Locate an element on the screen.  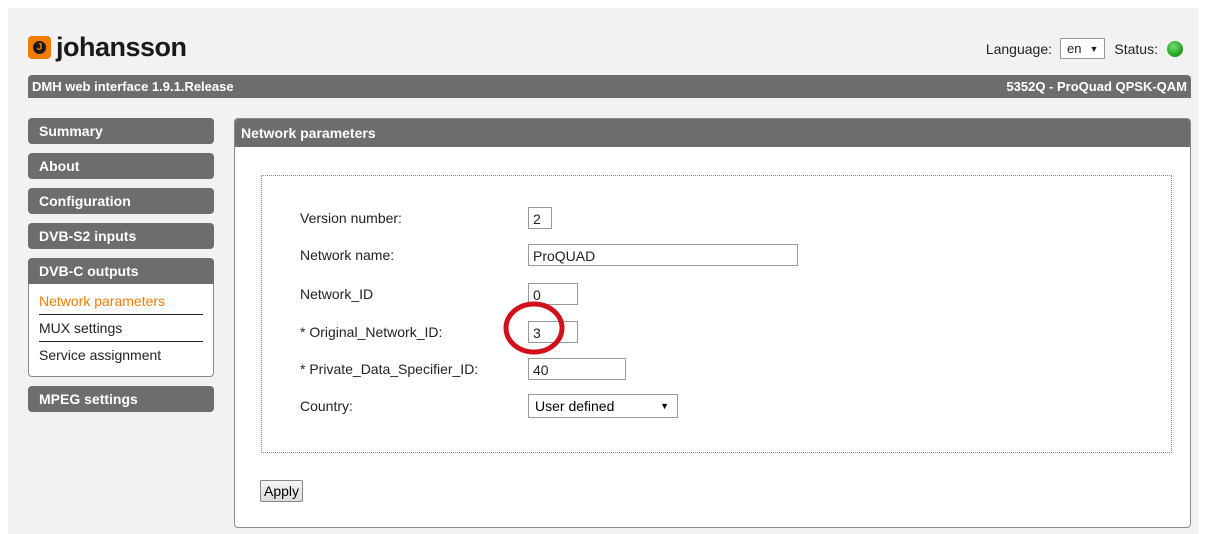
sidebar-item-configuration: Configuration is located at coordinates (121, 201).